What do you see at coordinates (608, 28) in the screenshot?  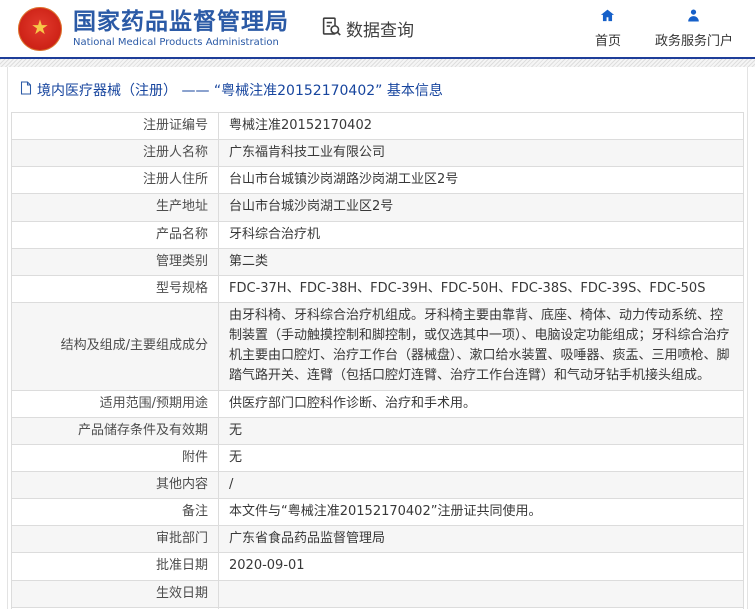 I see `nav-item-home: 首页` at bounding box center [608, 28].